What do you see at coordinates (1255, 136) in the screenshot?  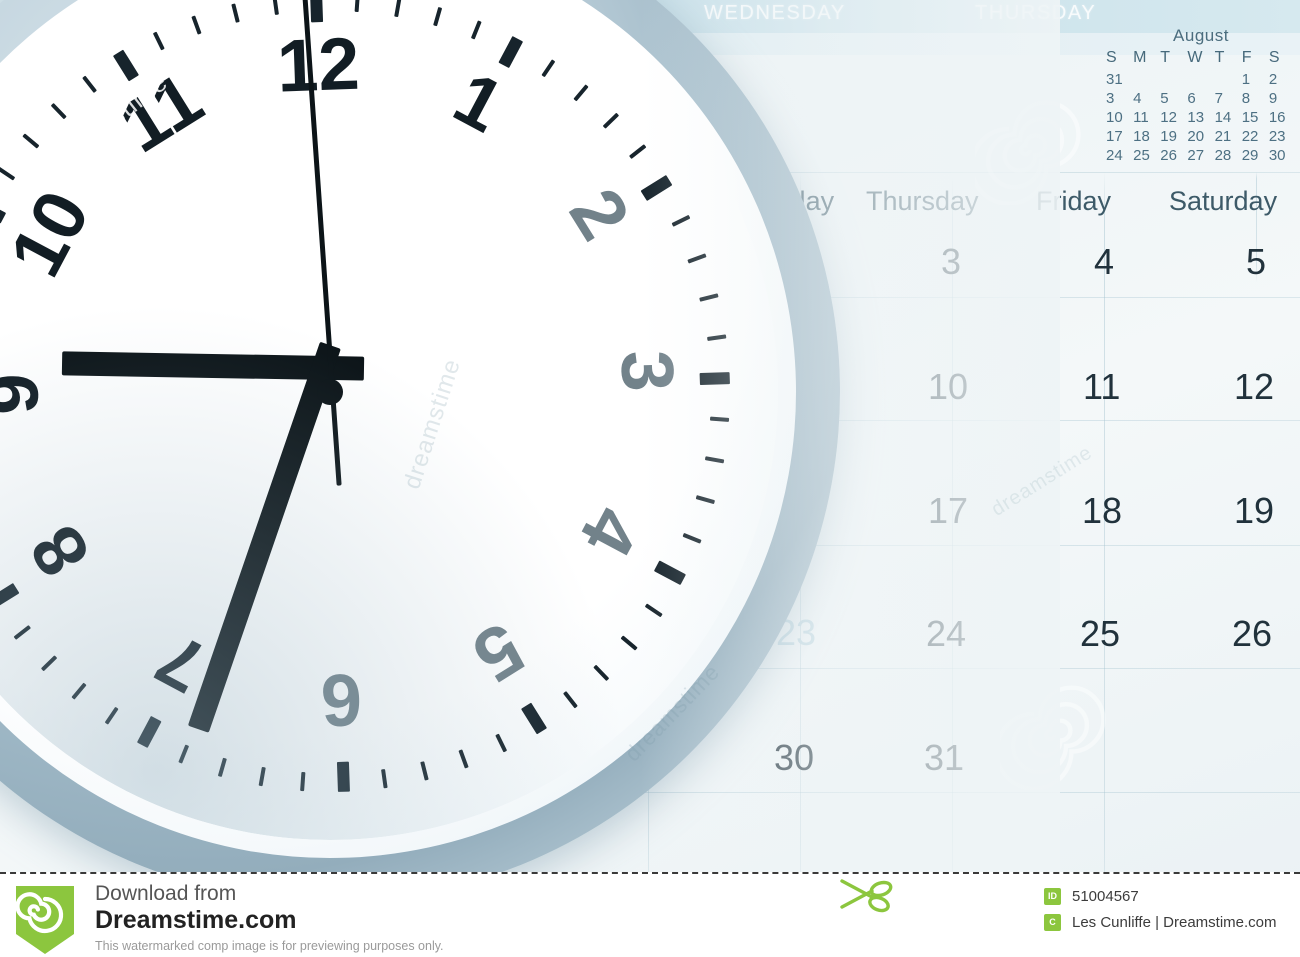 I see `mini-calendar-day-22: 22` at bounding box center [1255, 136].